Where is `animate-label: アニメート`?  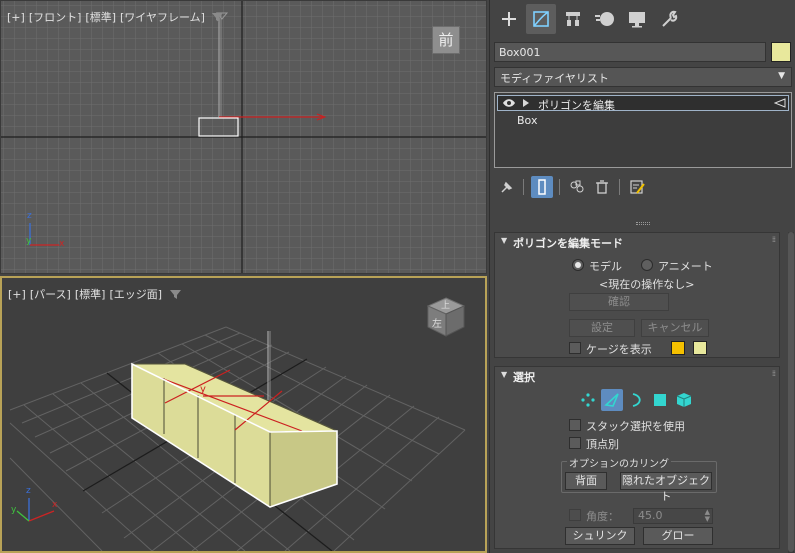
animate-label: アニメート is located at coordinates (685, 266).